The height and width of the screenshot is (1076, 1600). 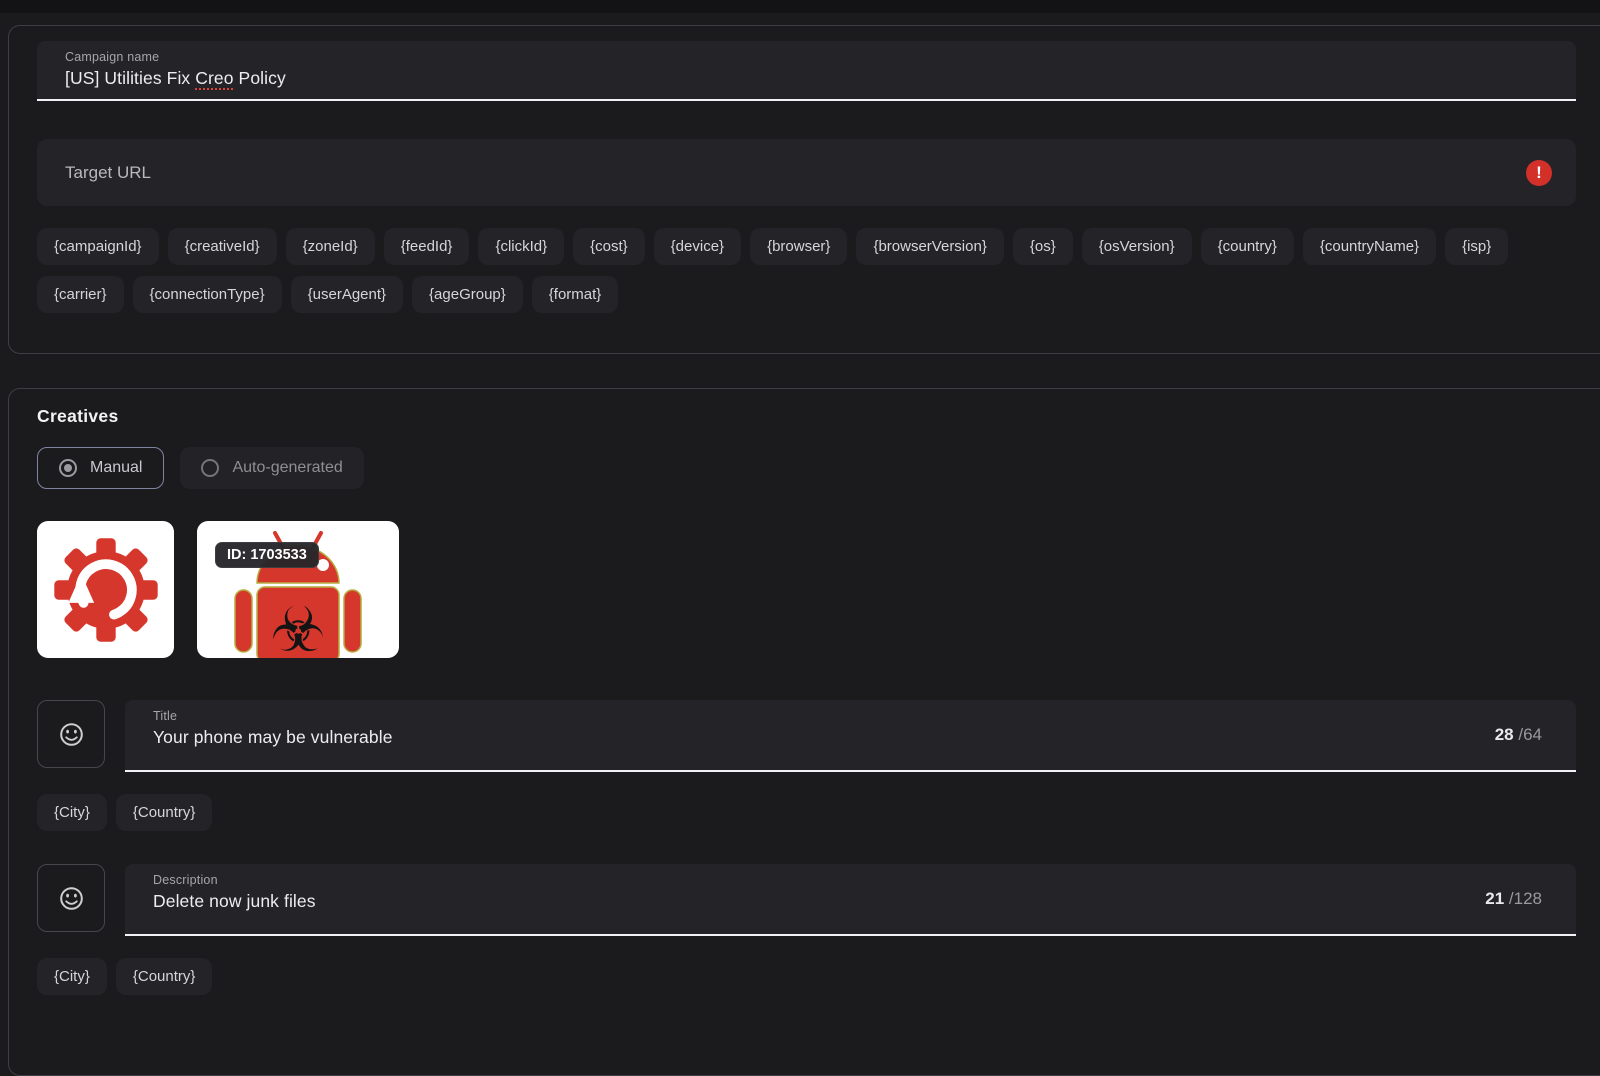 I want to click on description-macro-chips: {City} {Country}, so click(x=806, y=976).